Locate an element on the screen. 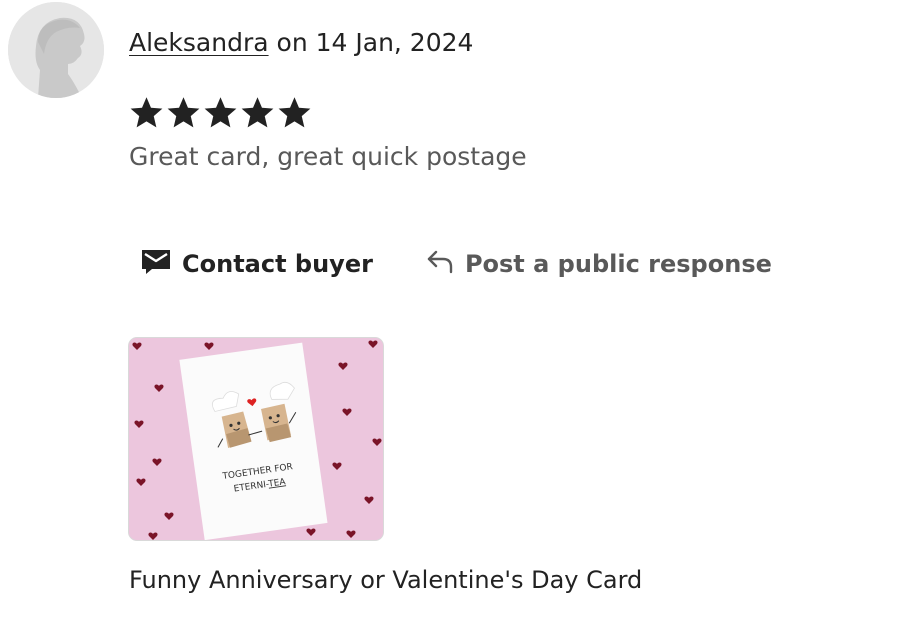  contact-buyer-button: Contact buyer is located at coordinates (256, 264).